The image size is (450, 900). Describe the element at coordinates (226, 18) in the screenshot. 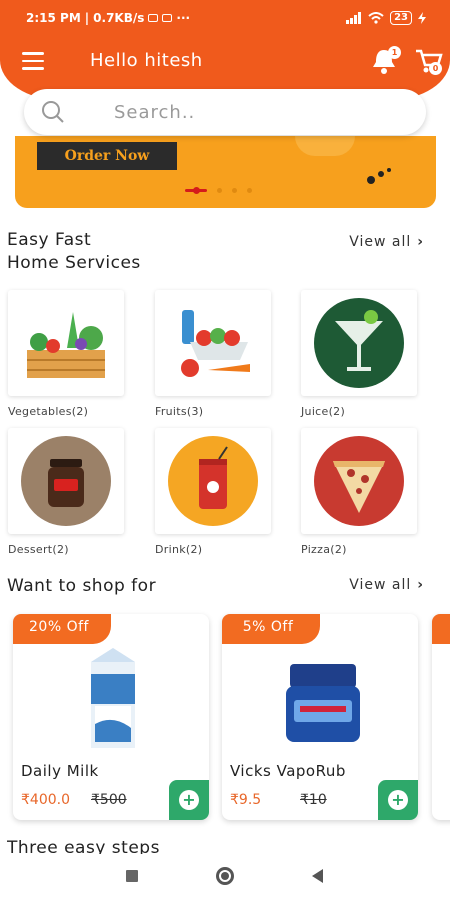

I see `status-bar: 2:15 PM | 0.7KB/s ··· 23` at that location.